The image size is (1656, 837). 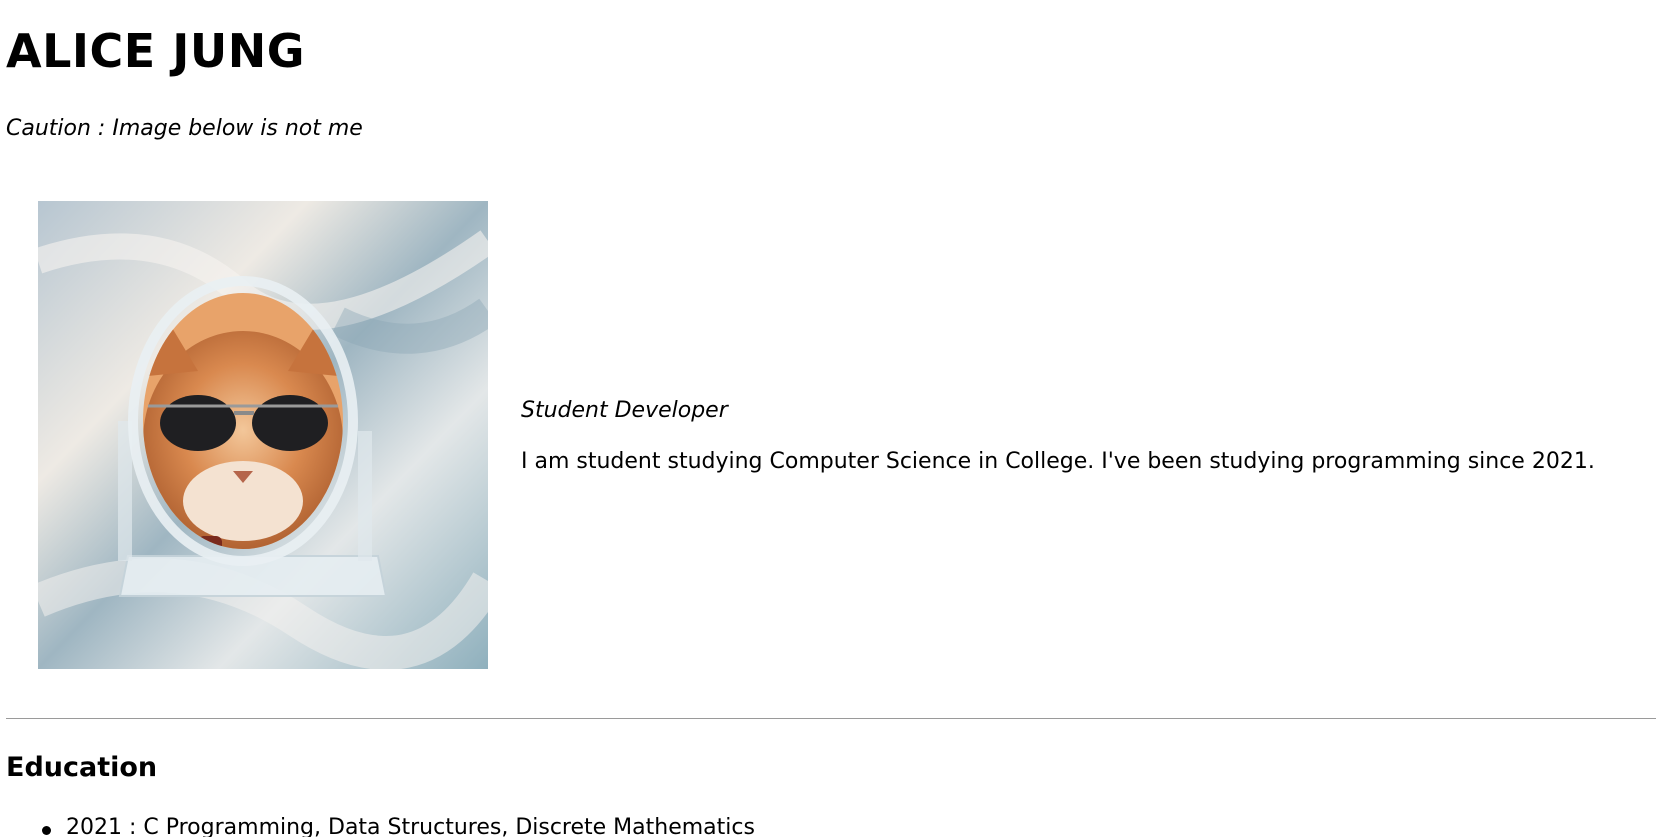 I want to click on page-title: ALICE JUNG, so click(x=155, y=51).